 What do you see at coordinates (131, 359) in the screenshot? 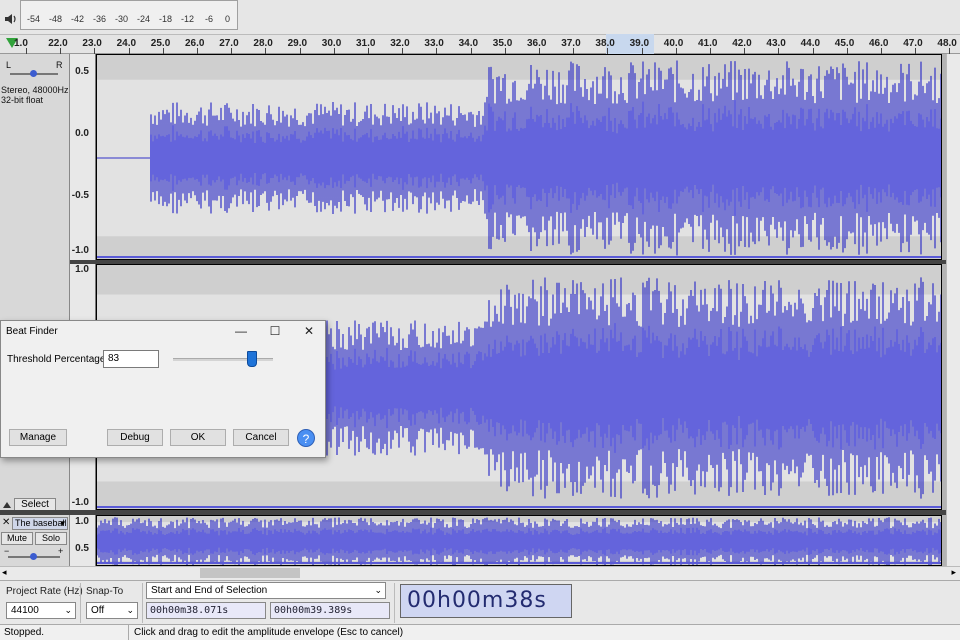
I see `threshold-input: 83` at bounding box center [131, 359].